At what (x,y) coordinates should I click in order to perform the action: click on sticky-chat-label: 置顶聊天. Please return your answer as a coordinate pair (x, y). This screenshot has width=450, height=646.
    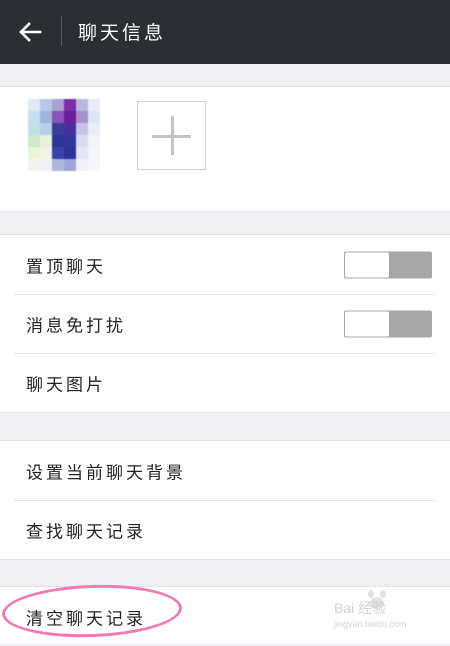
    Looking at the image, I should click on (66, 267).